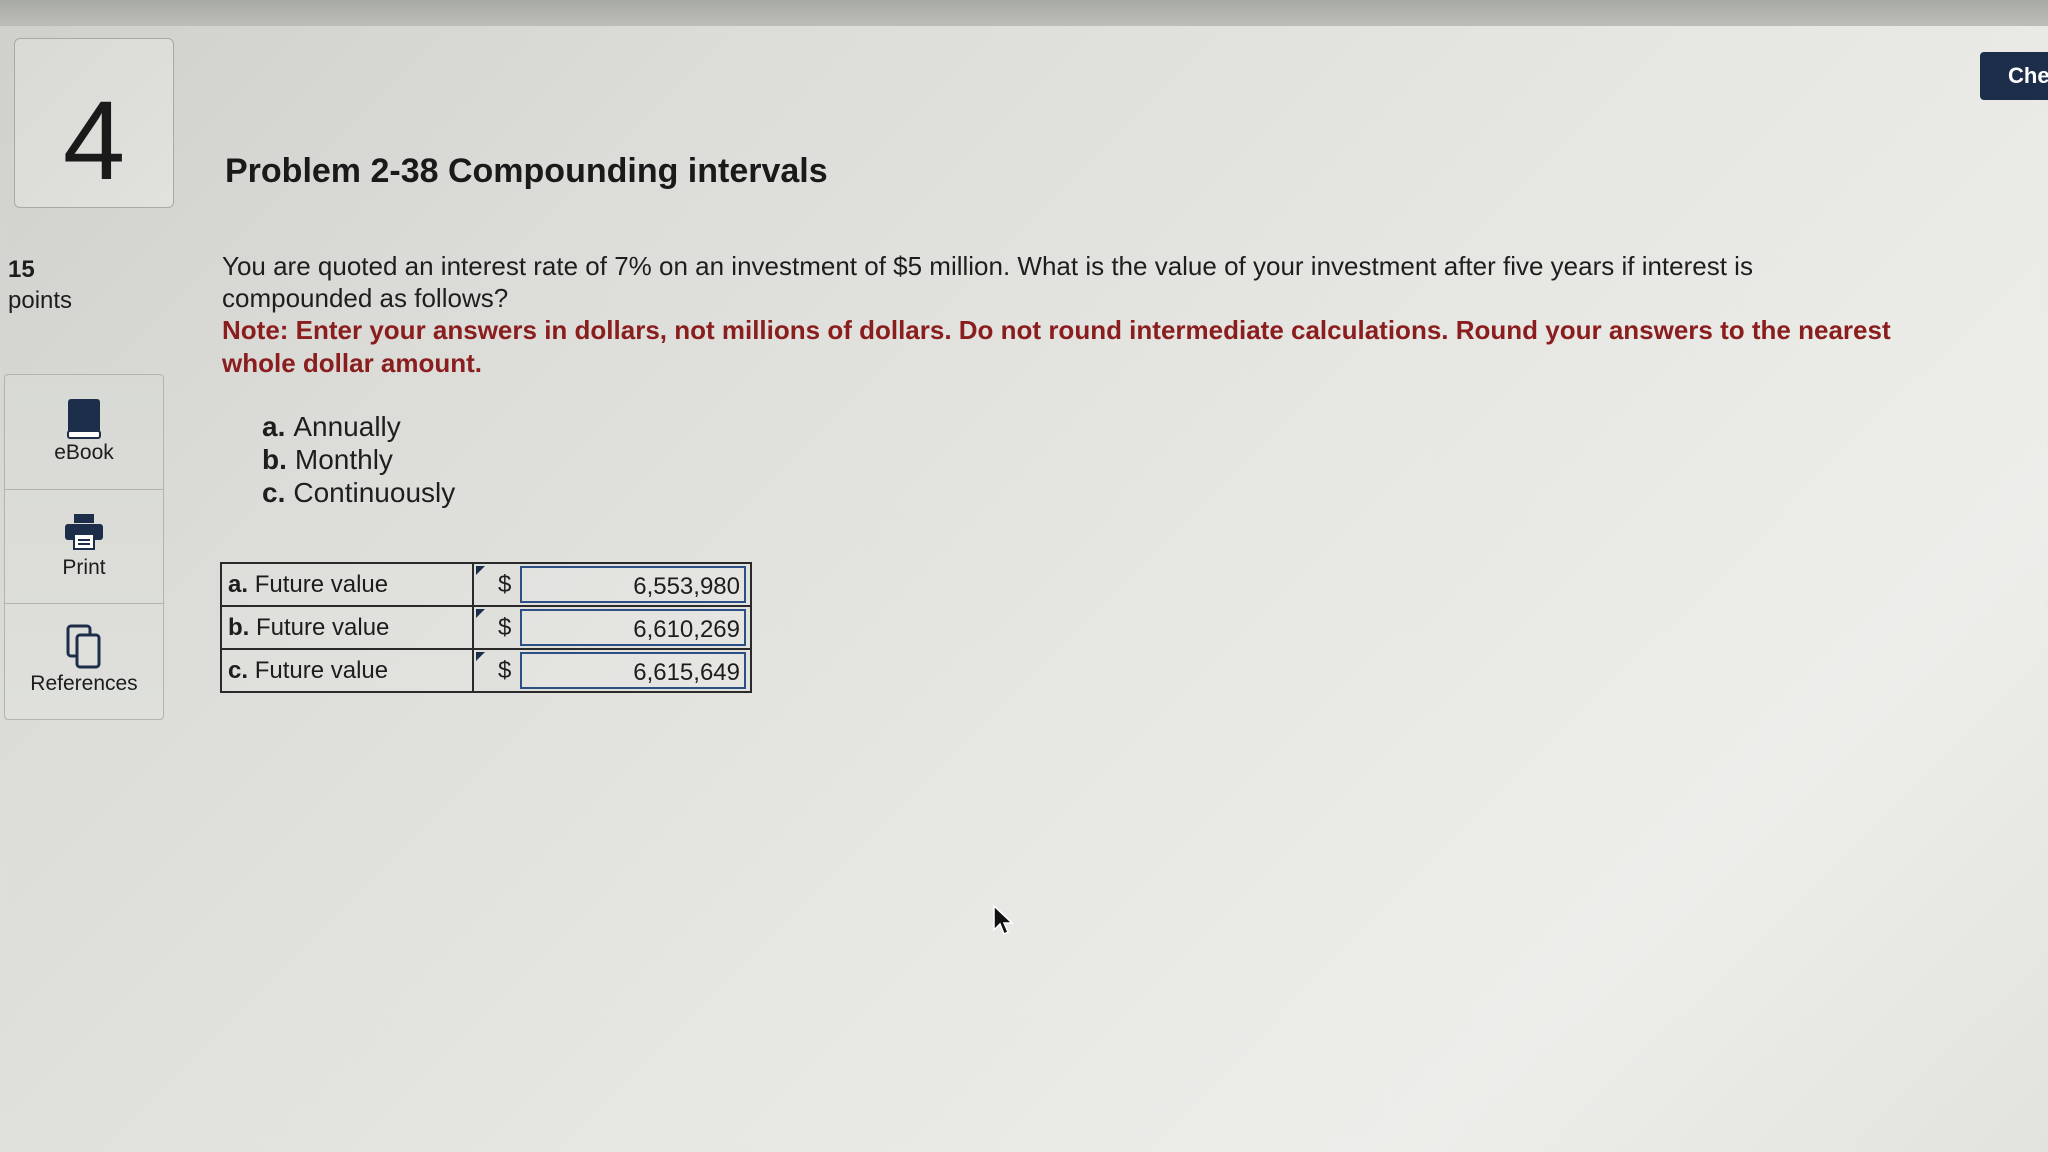 This screenshot has width=2048, height=1152. I want to click on option-b: b. Monthly, so click(358, 459).